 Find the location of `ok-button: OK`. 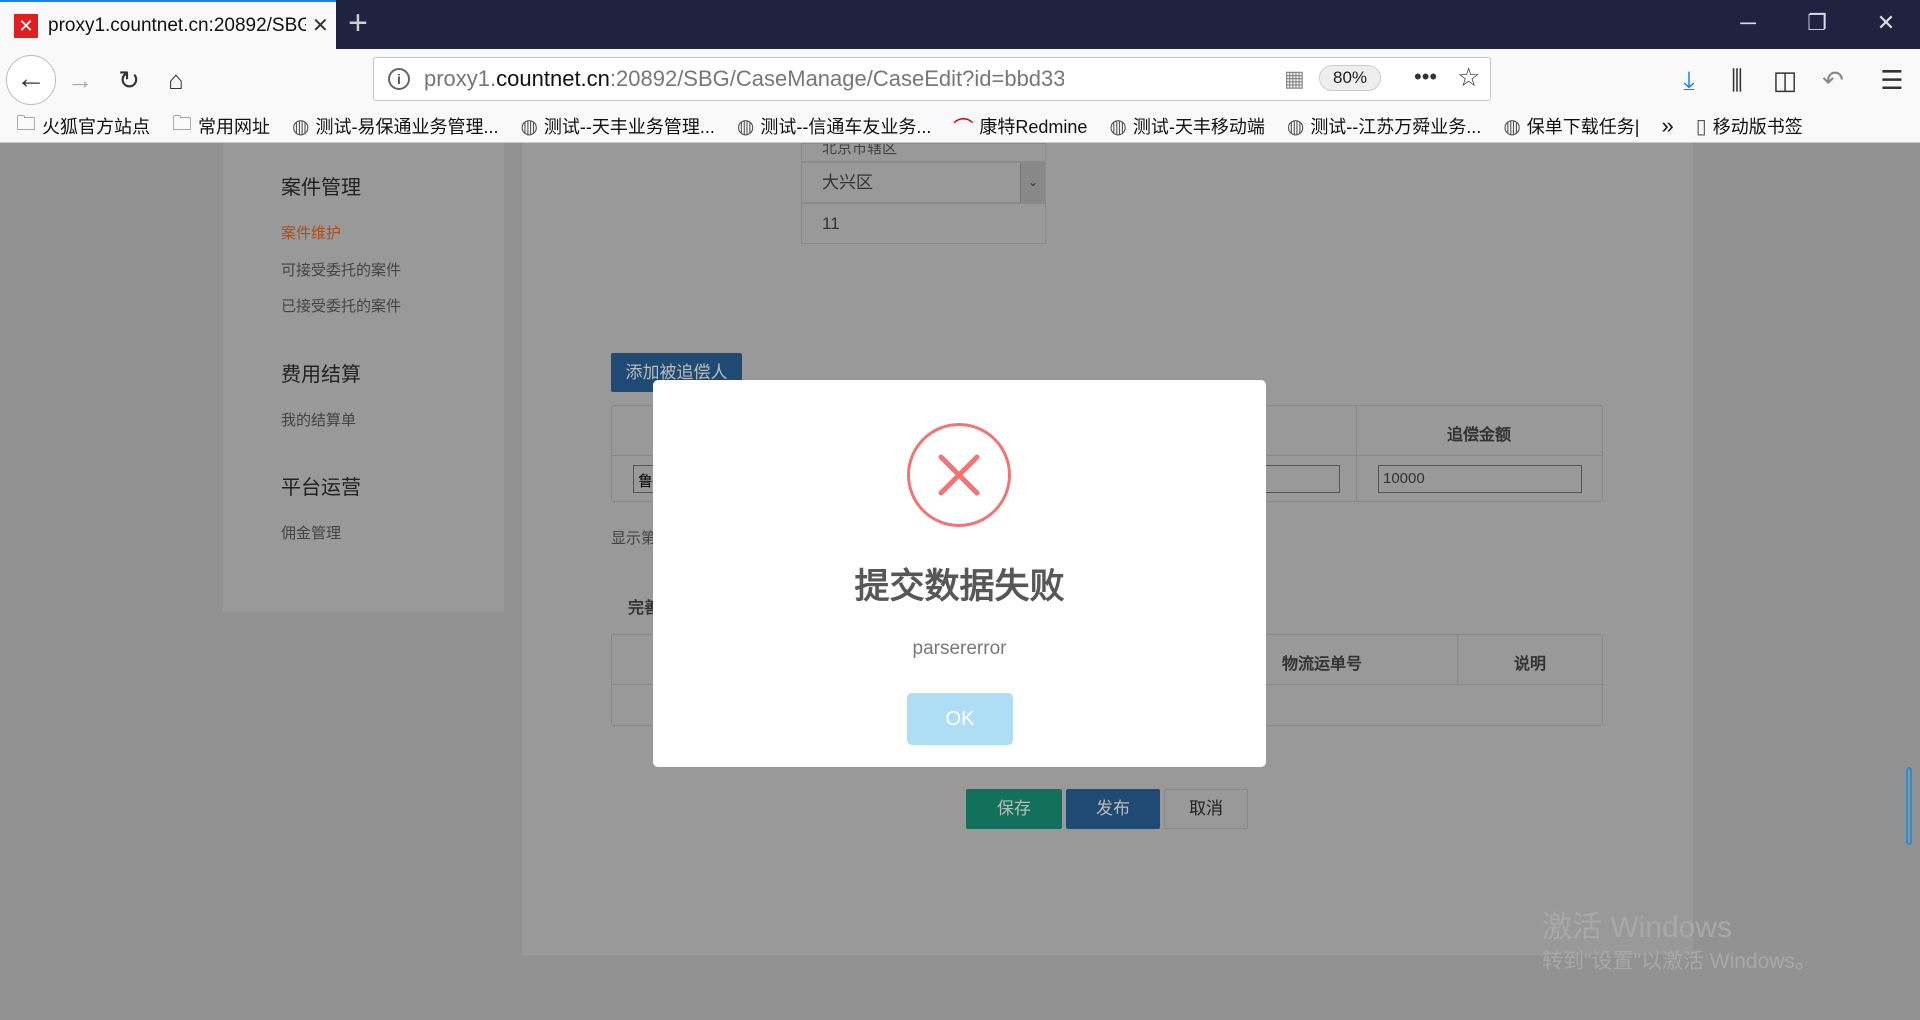

ok-button: OK is located at coordinates (960, 719).